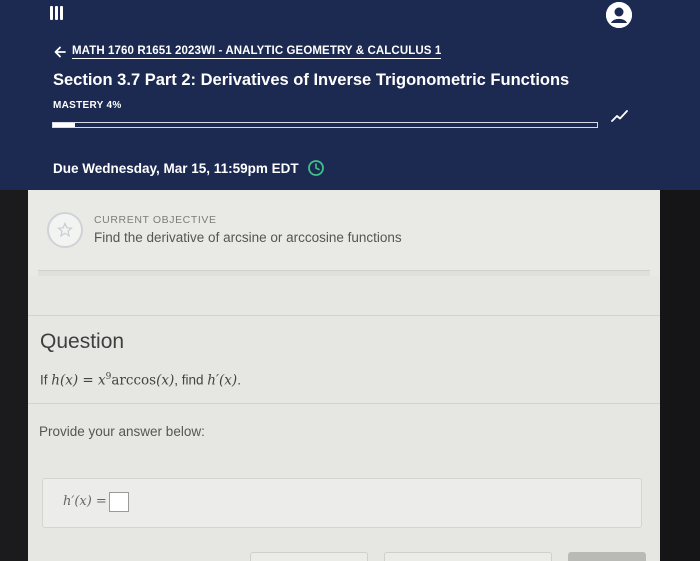 The image size is (700, 561). I want to click on question-heading: Question, so click(82, 341).